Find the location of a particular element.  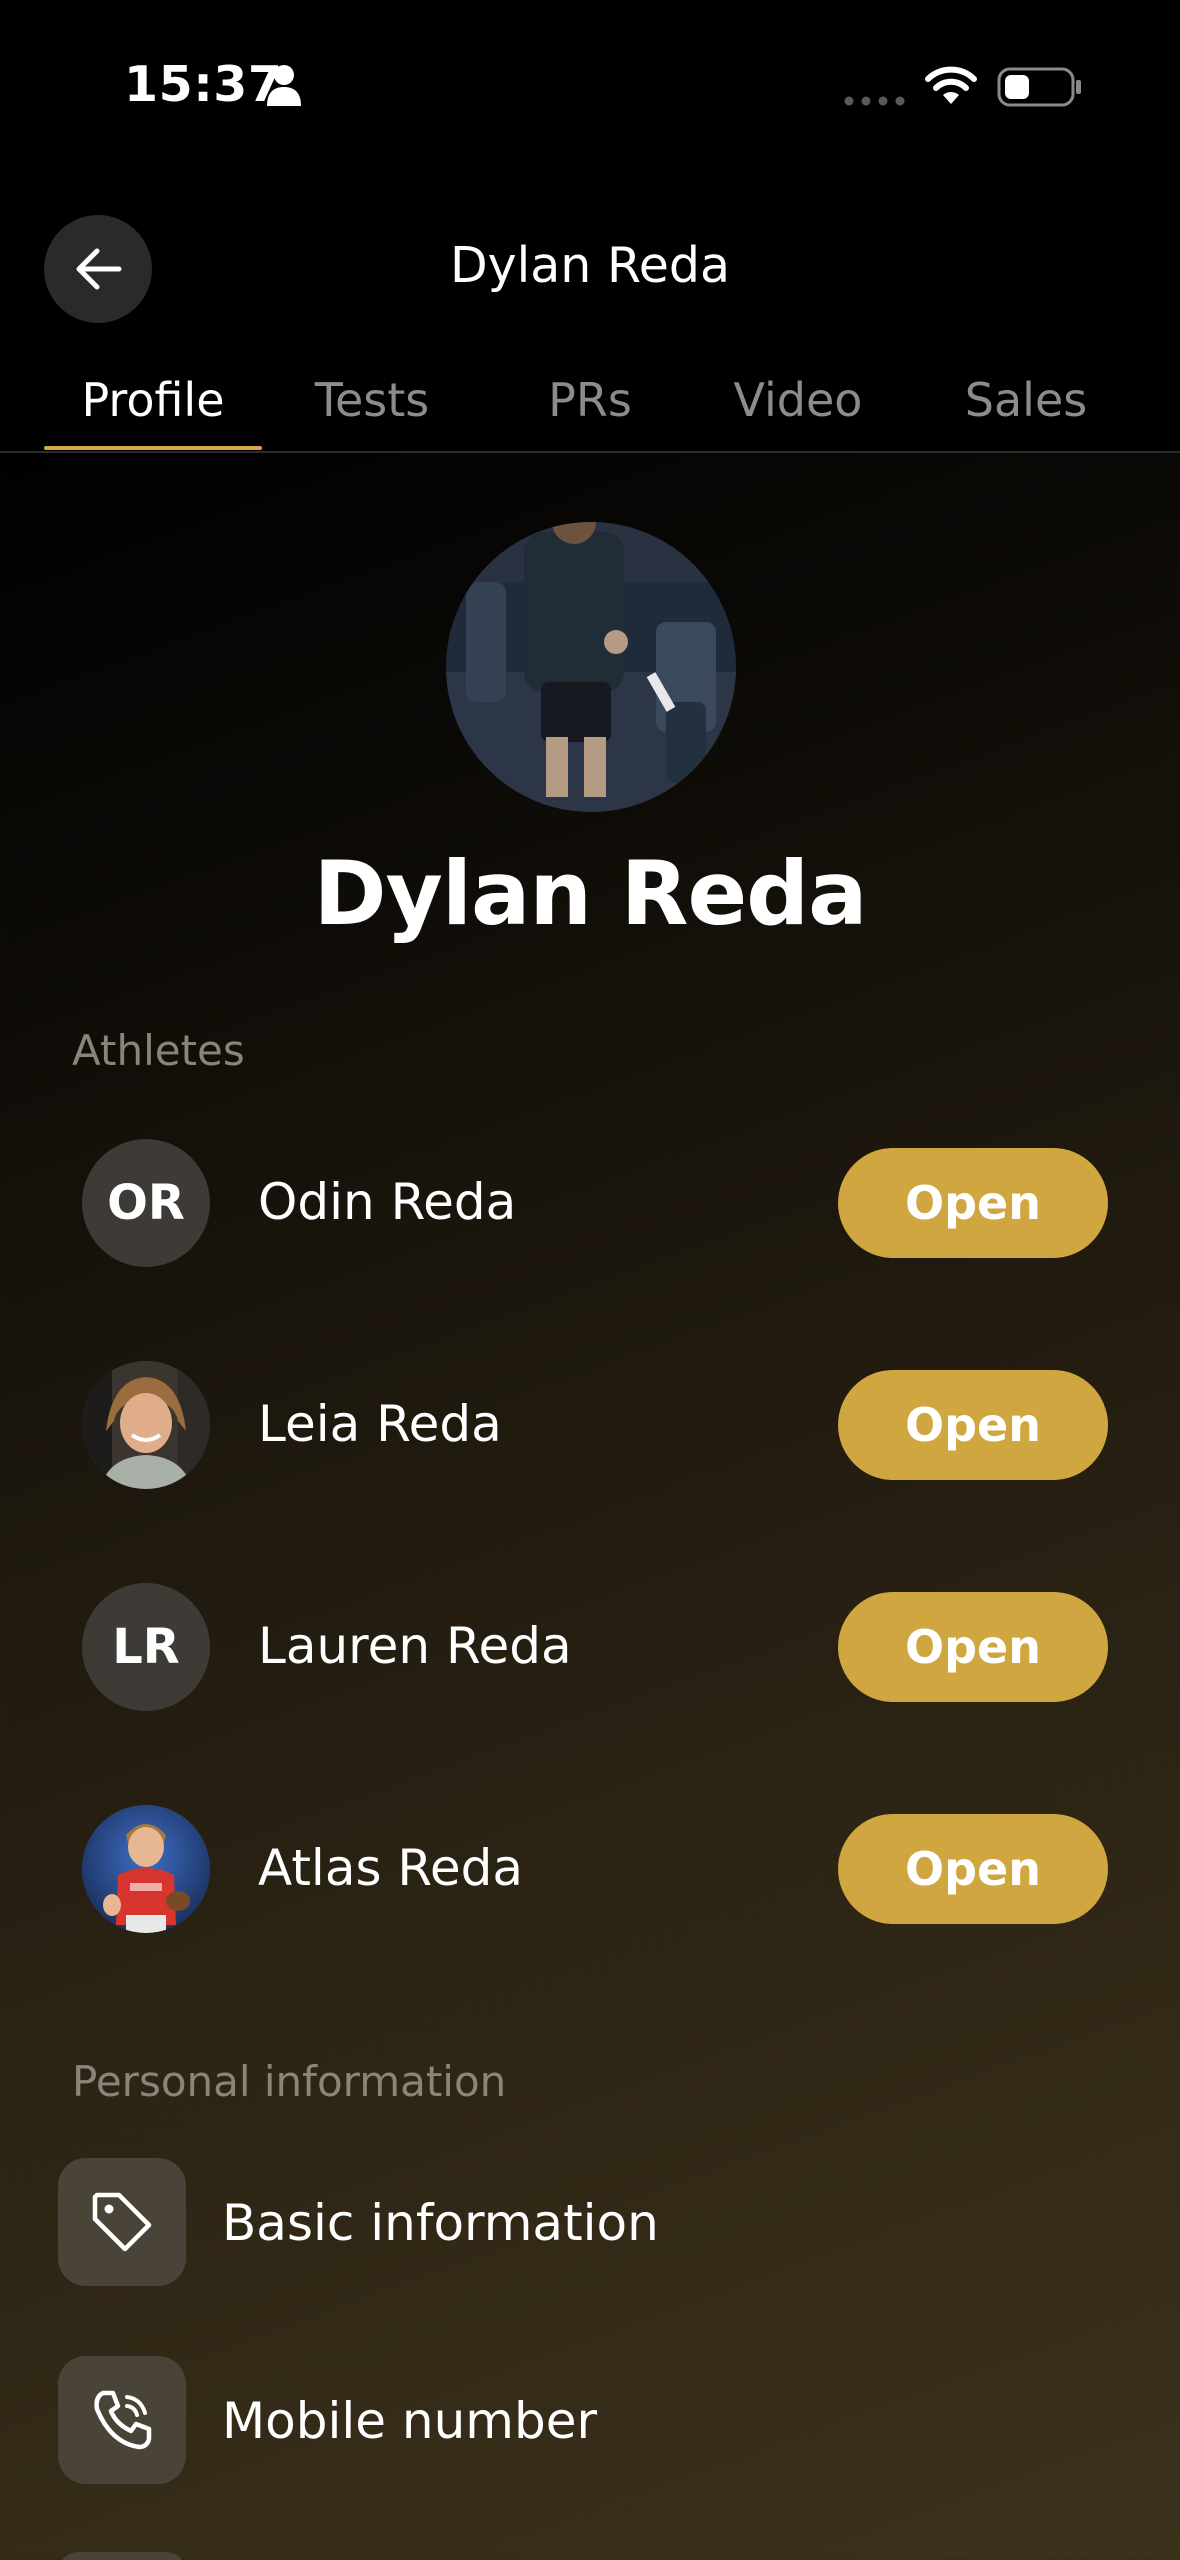

page-title: Dylan Reda is located at coordinates (590, 265).